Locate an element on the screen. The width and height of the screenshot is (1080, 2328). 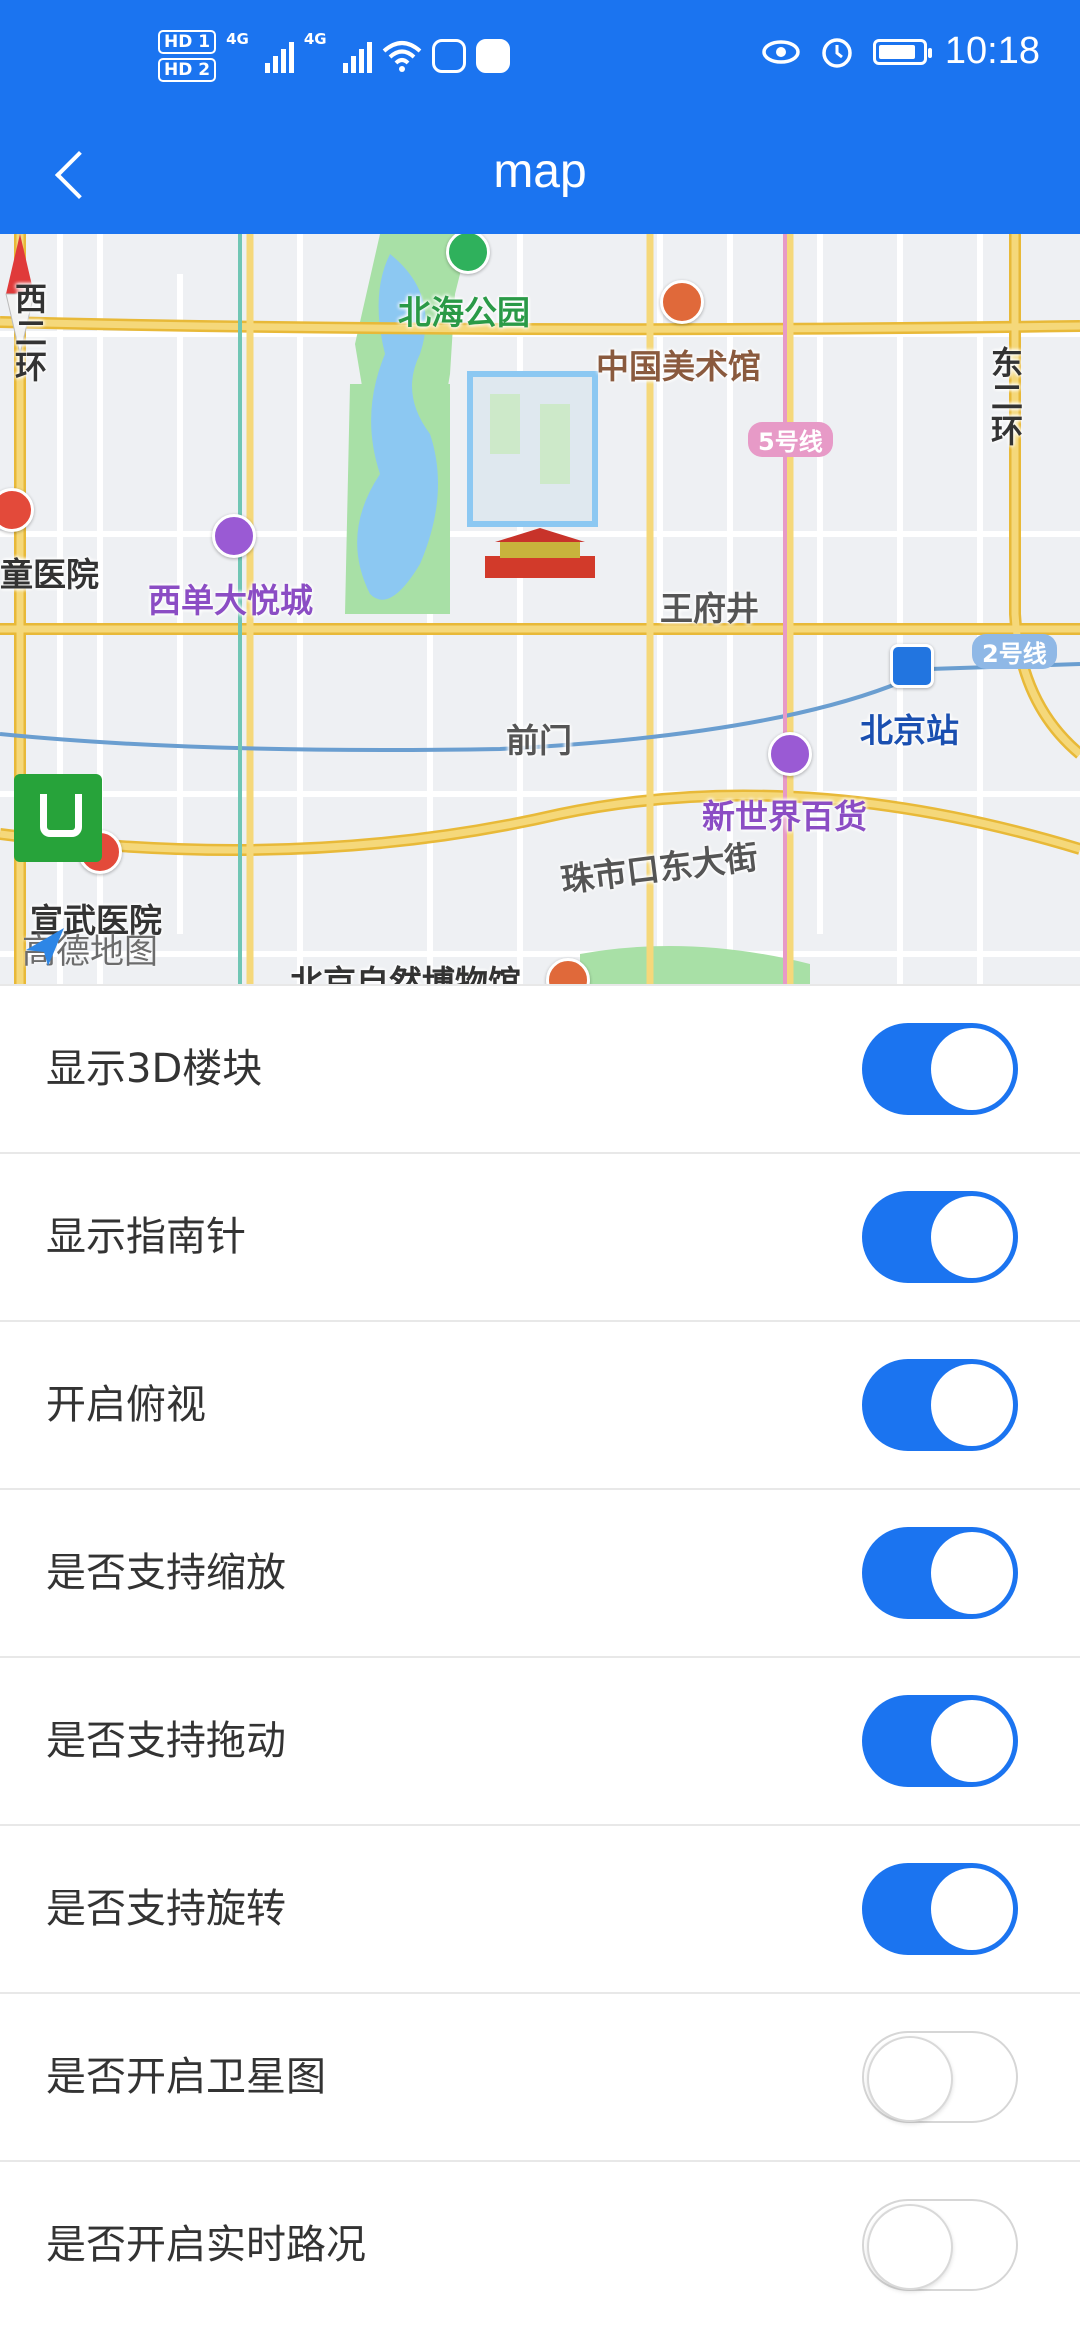
map-label-new-world: 新世界百货 is located at coordinates (784, 816).